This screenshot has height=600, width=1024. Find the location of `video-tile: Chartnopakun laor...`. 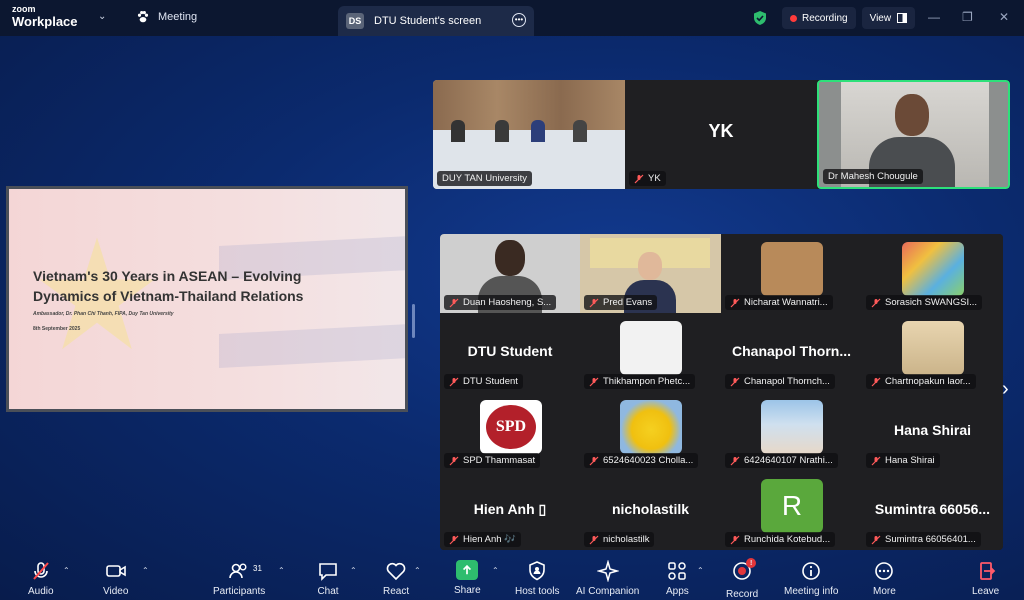

video-tile: Chartnopakun laor... is located at coordinates (932, 352).